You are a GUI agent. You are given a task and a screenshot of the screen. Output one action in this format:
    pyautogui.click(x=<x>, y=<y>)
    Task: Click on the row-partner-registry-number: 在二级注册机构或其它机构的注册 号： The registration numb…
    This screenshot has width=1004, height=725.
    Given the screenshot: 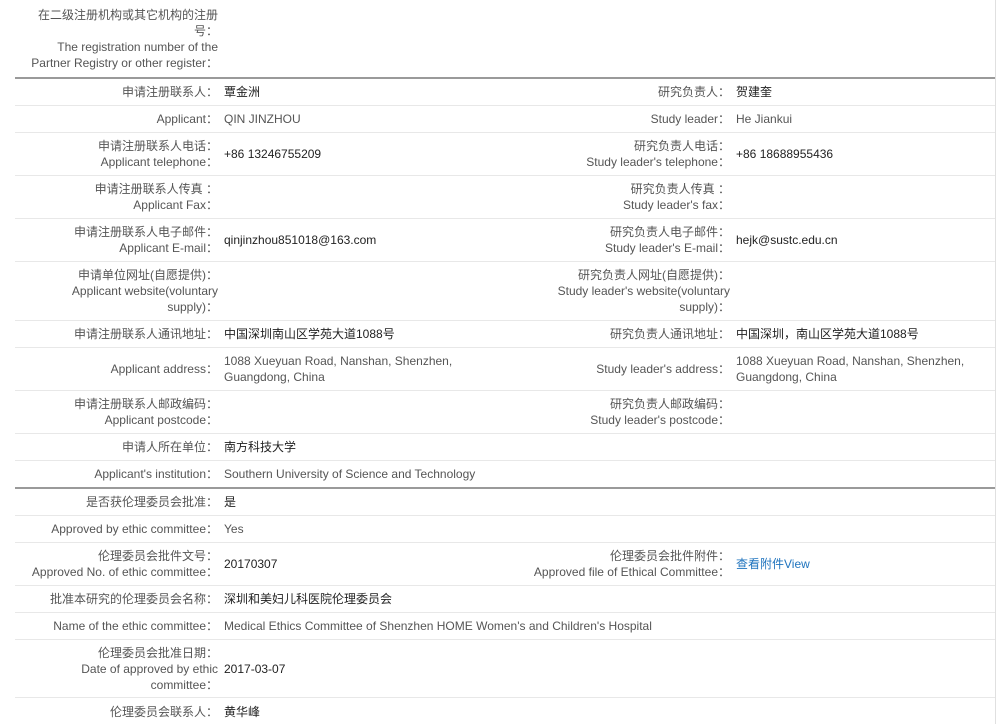 What is the action you would take?
    pyautogui.click(x=505, y=38)
    